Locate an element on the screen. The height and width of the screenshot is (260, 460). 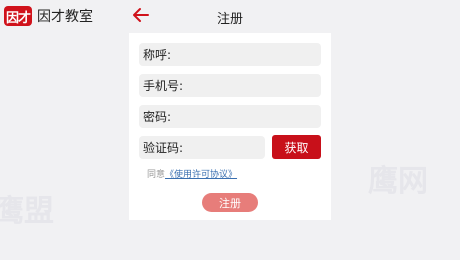
register-button: 注册 is located at coordinates (230, 202).